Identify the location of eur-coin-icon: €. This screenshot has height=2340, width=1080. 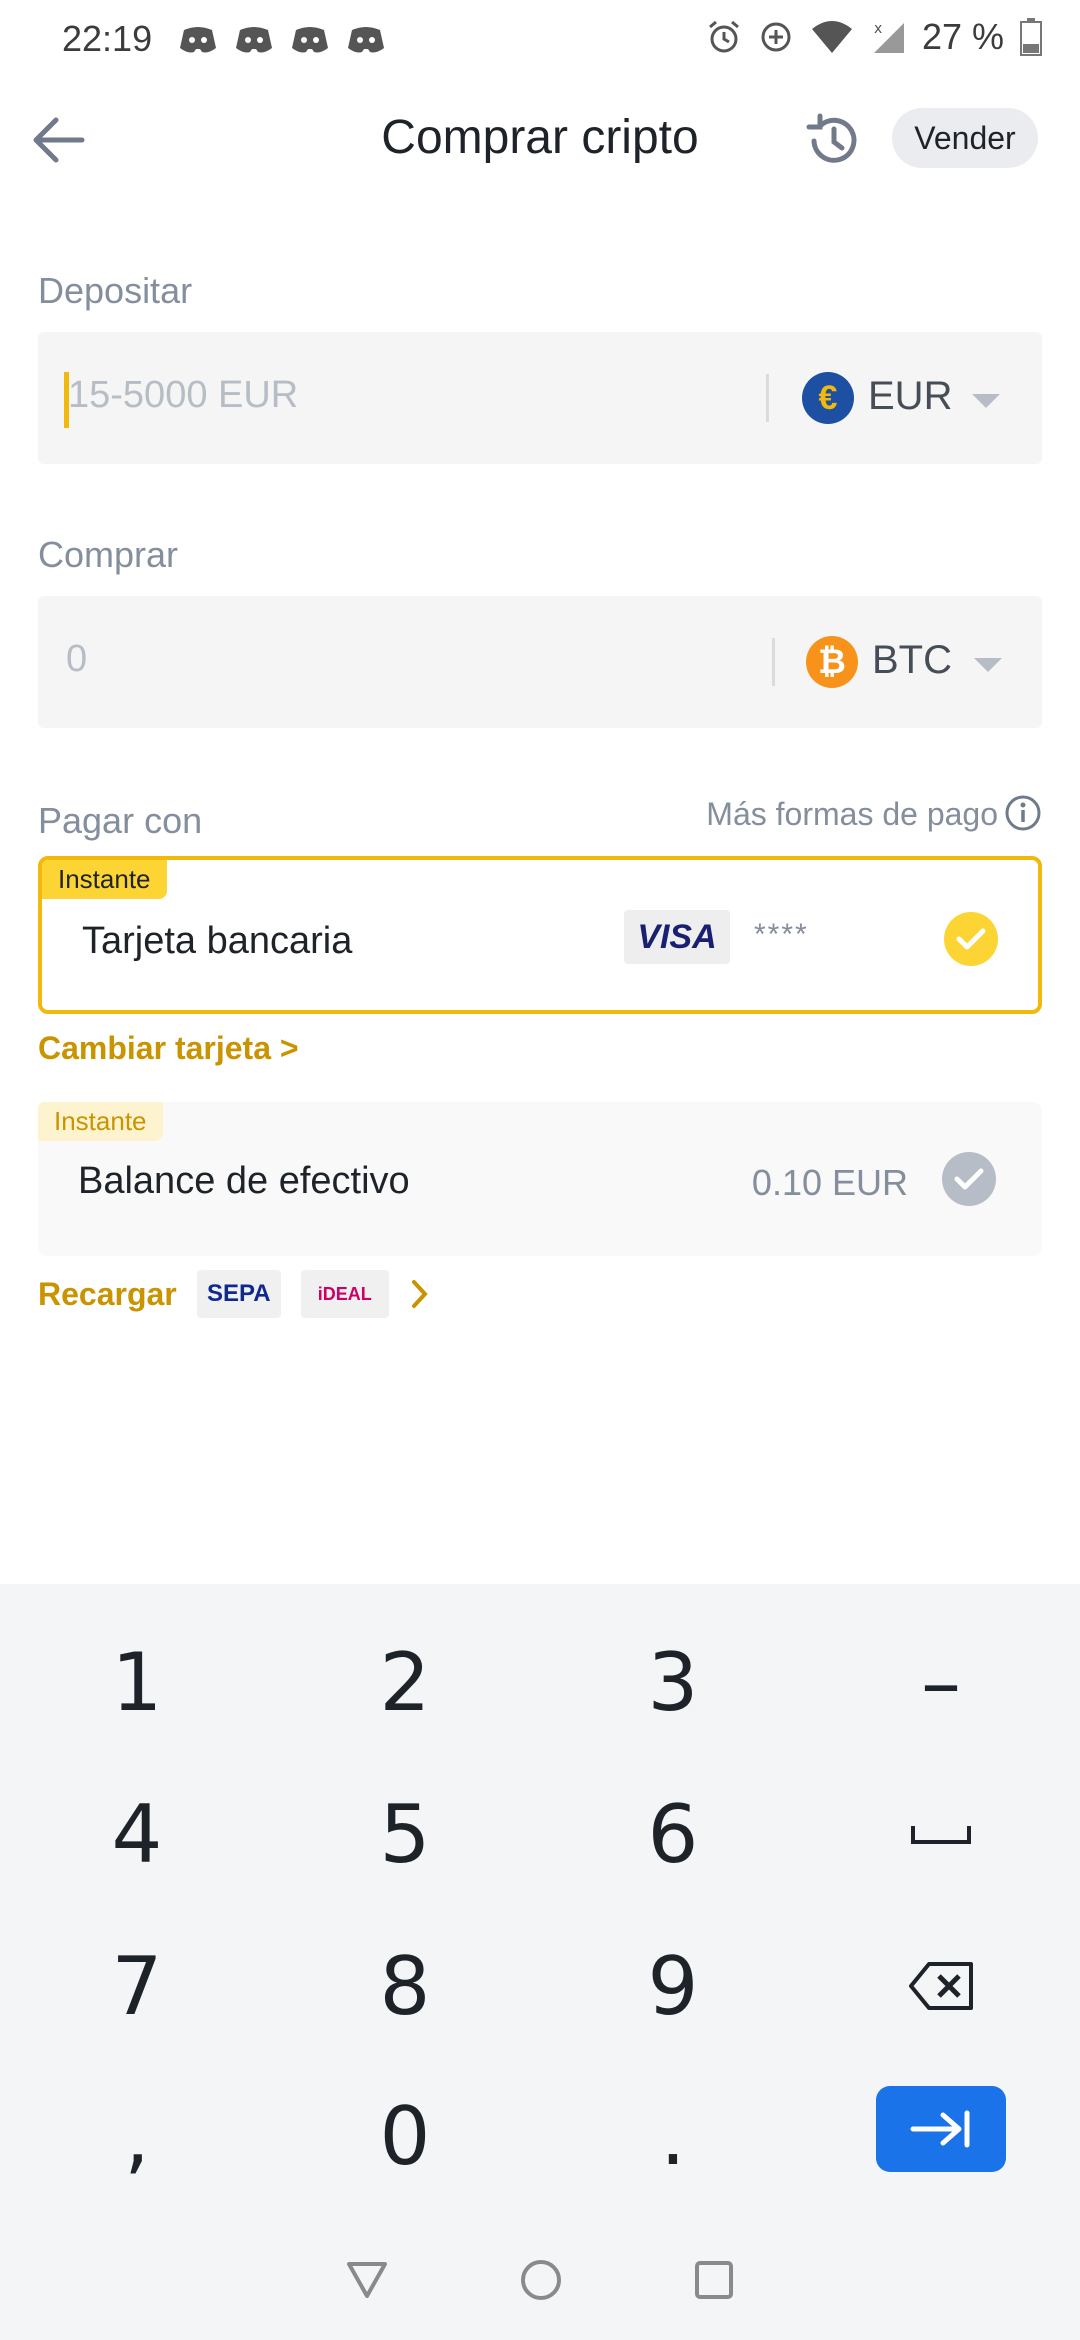
(828, 398).